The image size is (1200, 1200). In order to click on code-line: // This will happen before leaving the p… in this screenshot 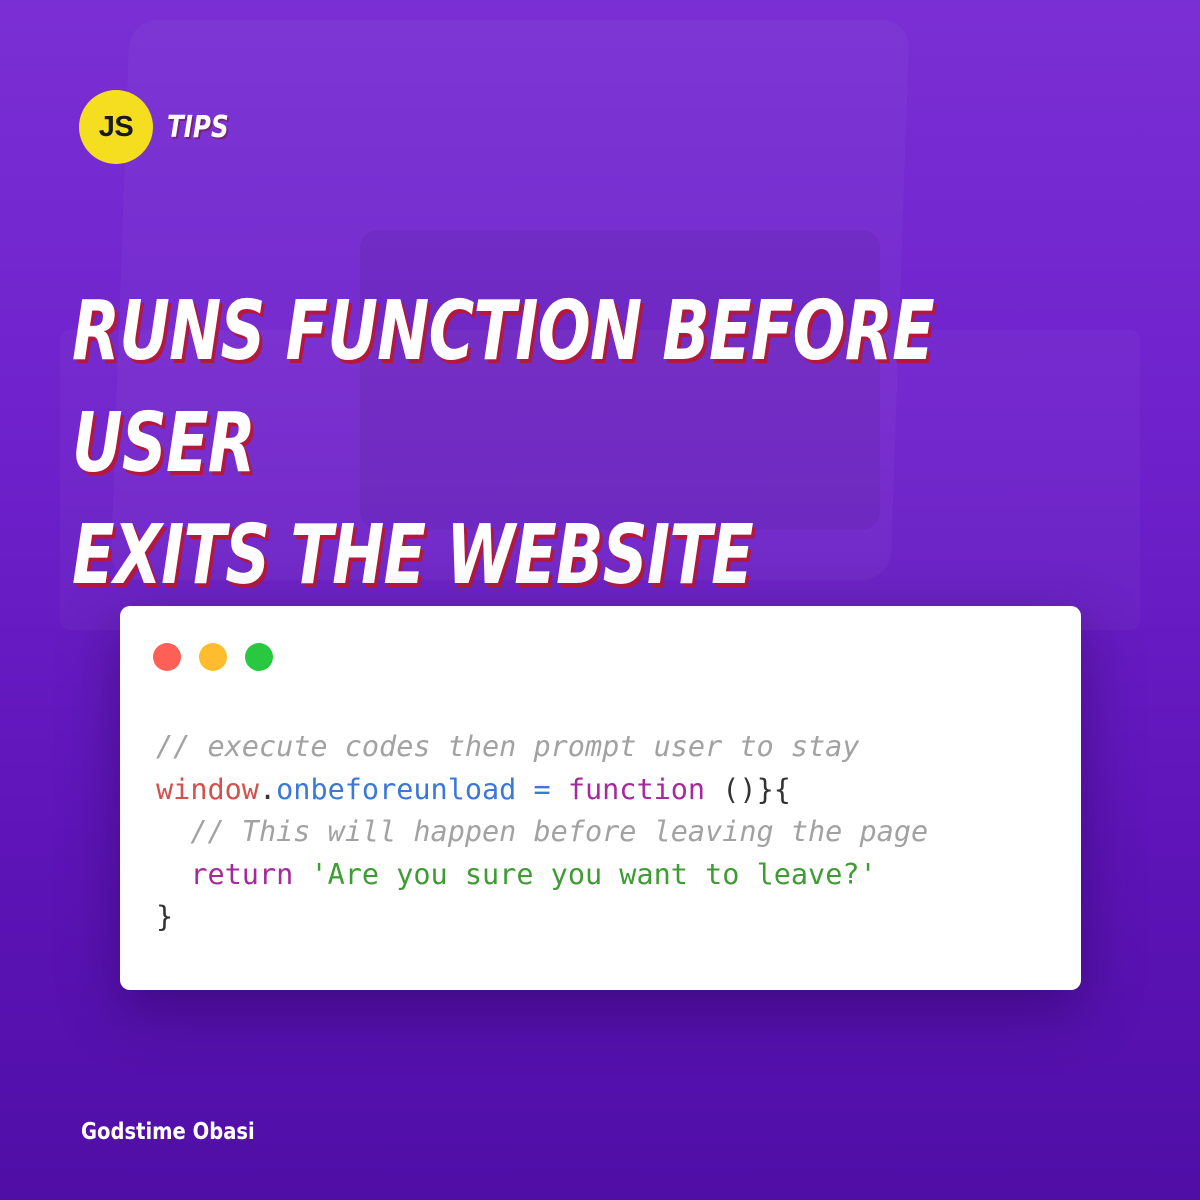, I will do `click(542, 832)`.